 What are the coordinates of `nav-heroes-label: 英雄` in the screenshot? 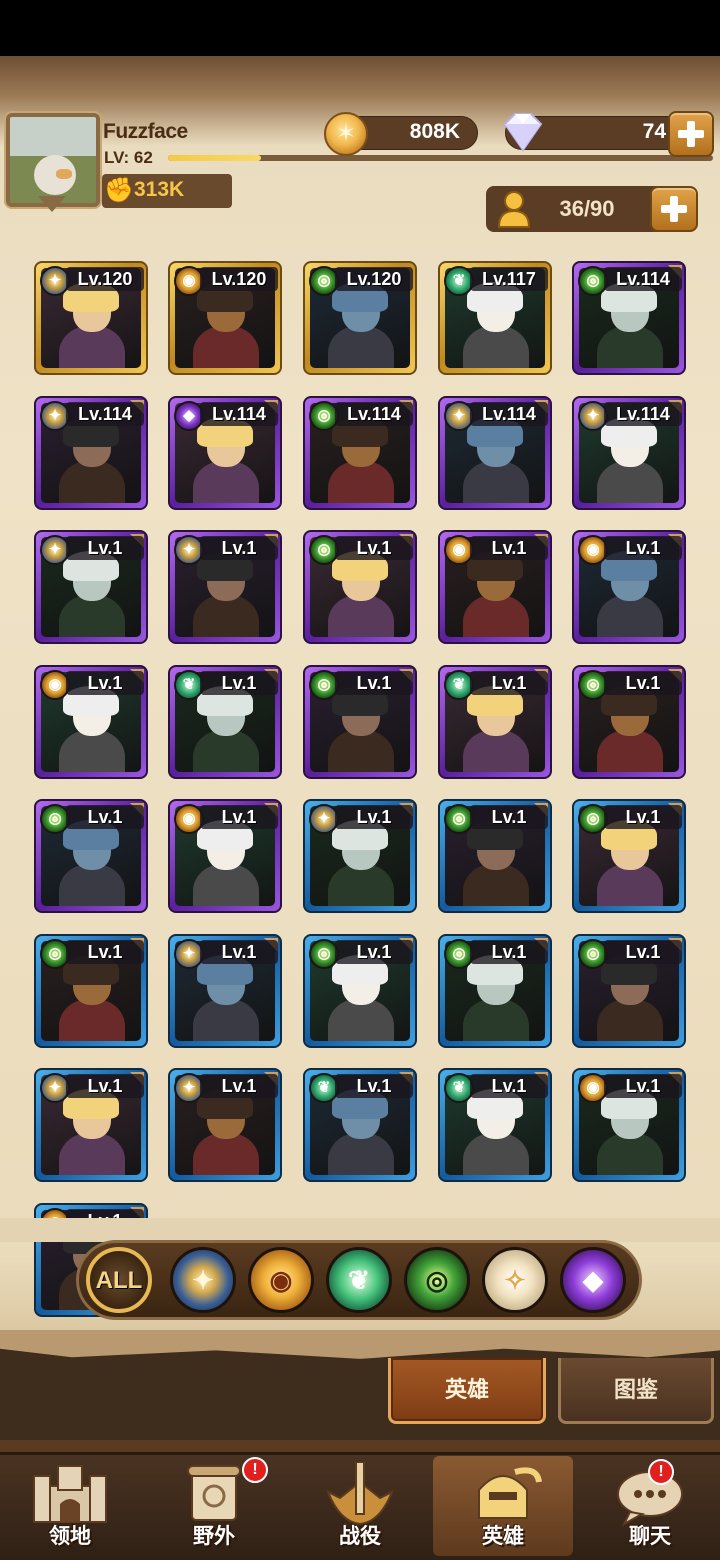 It's located at (503, 1536).